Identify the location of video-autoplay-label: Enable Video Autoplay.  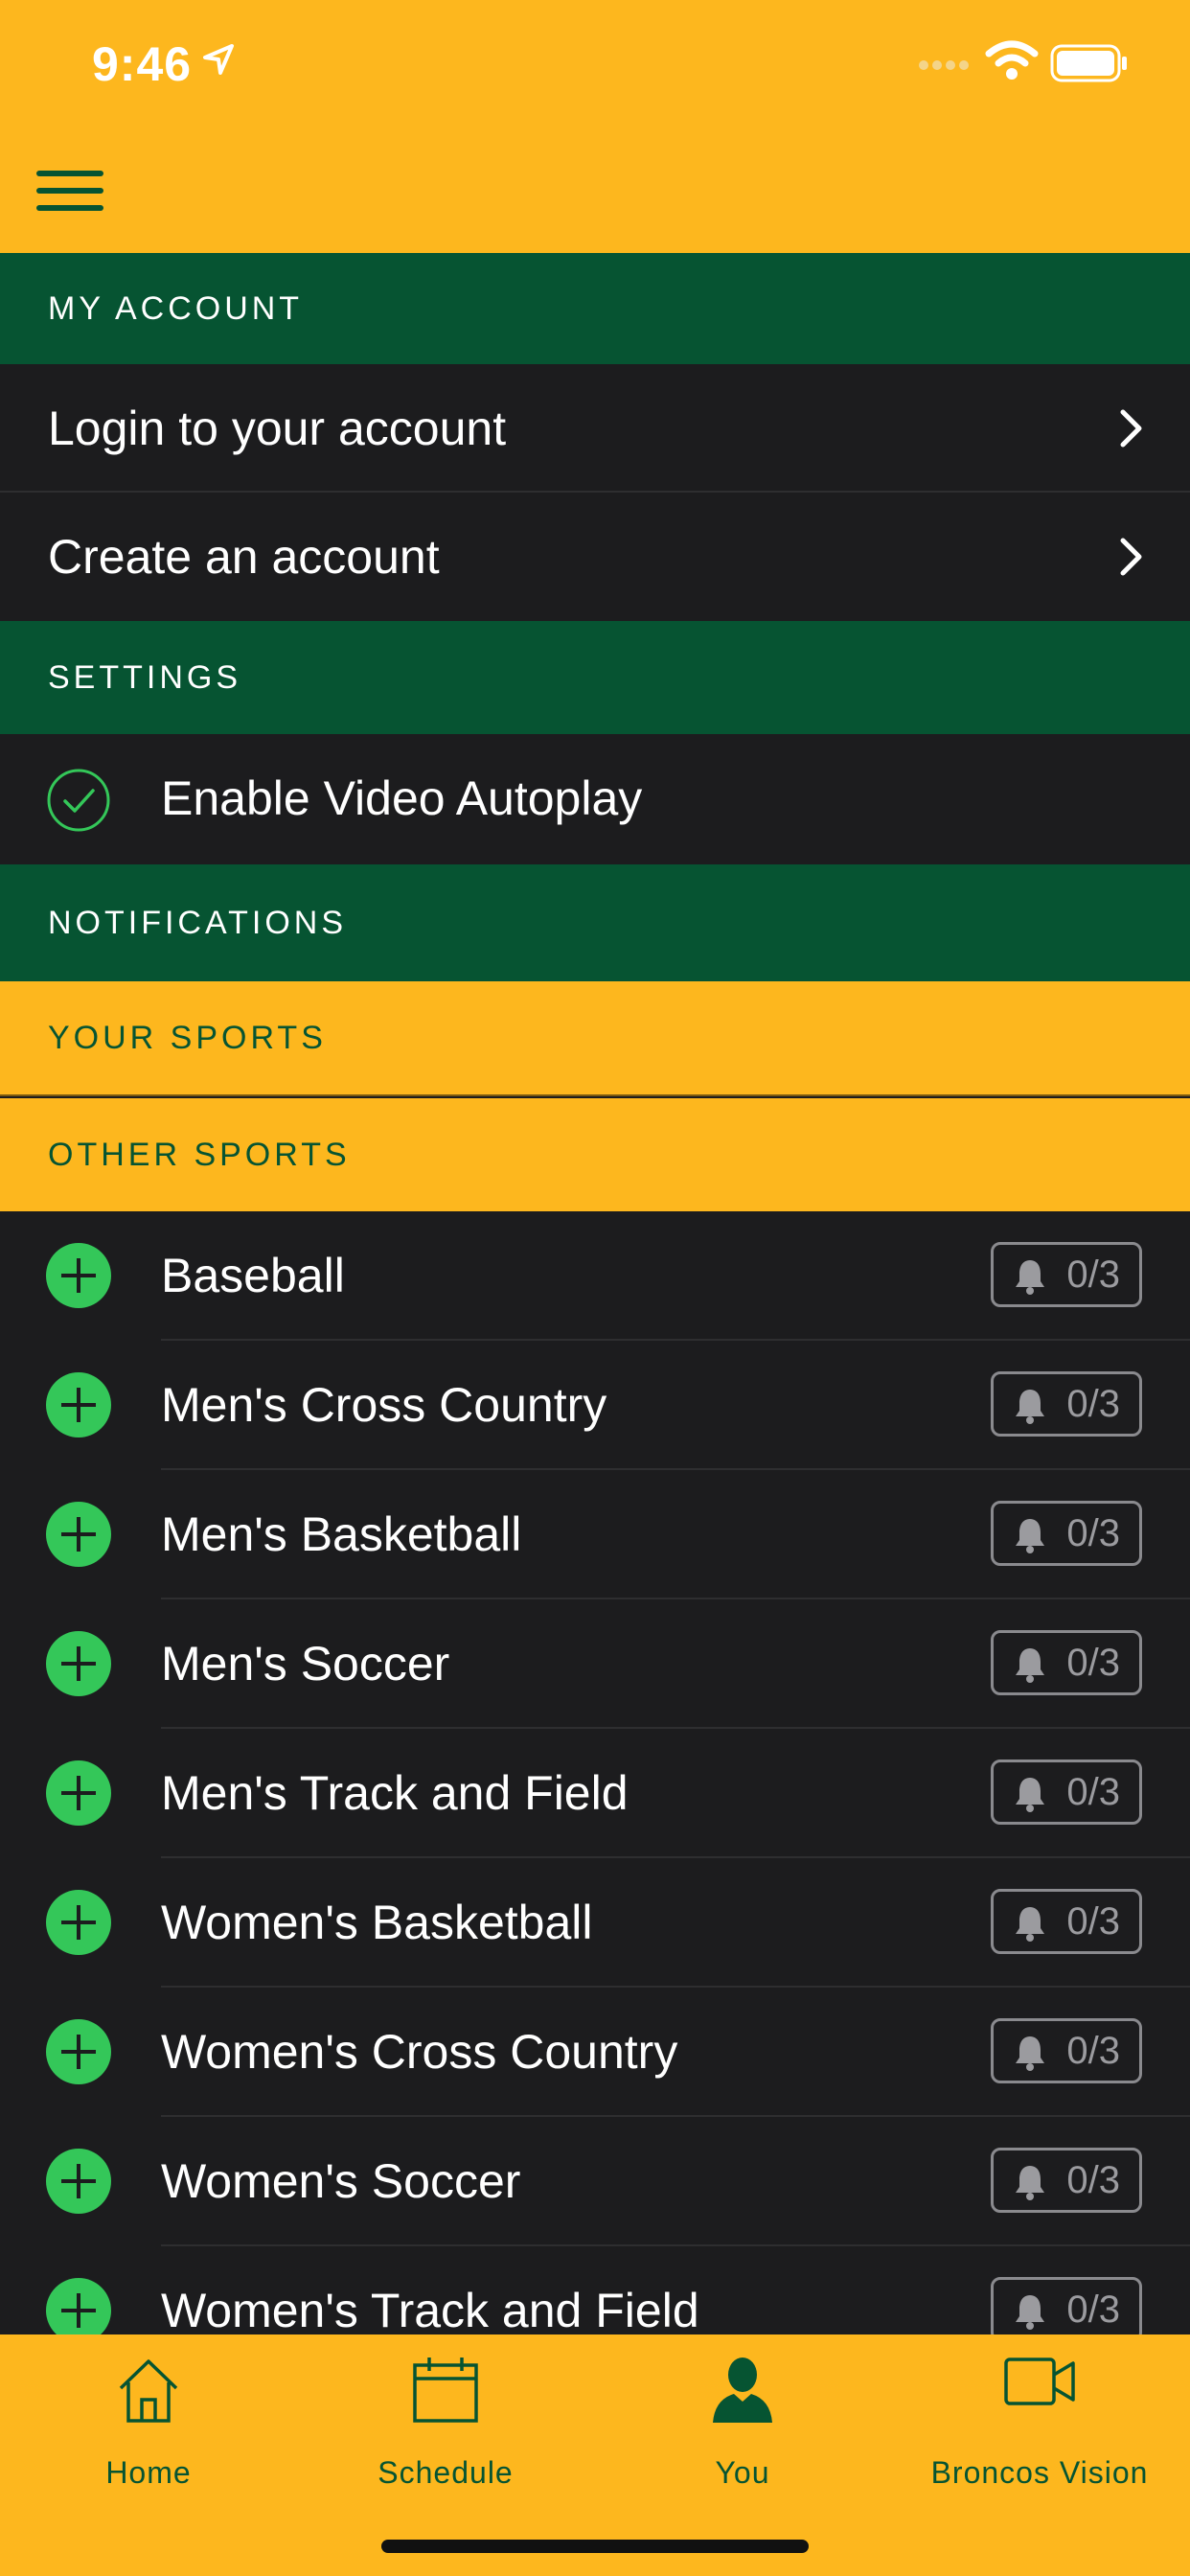
(402, 798).